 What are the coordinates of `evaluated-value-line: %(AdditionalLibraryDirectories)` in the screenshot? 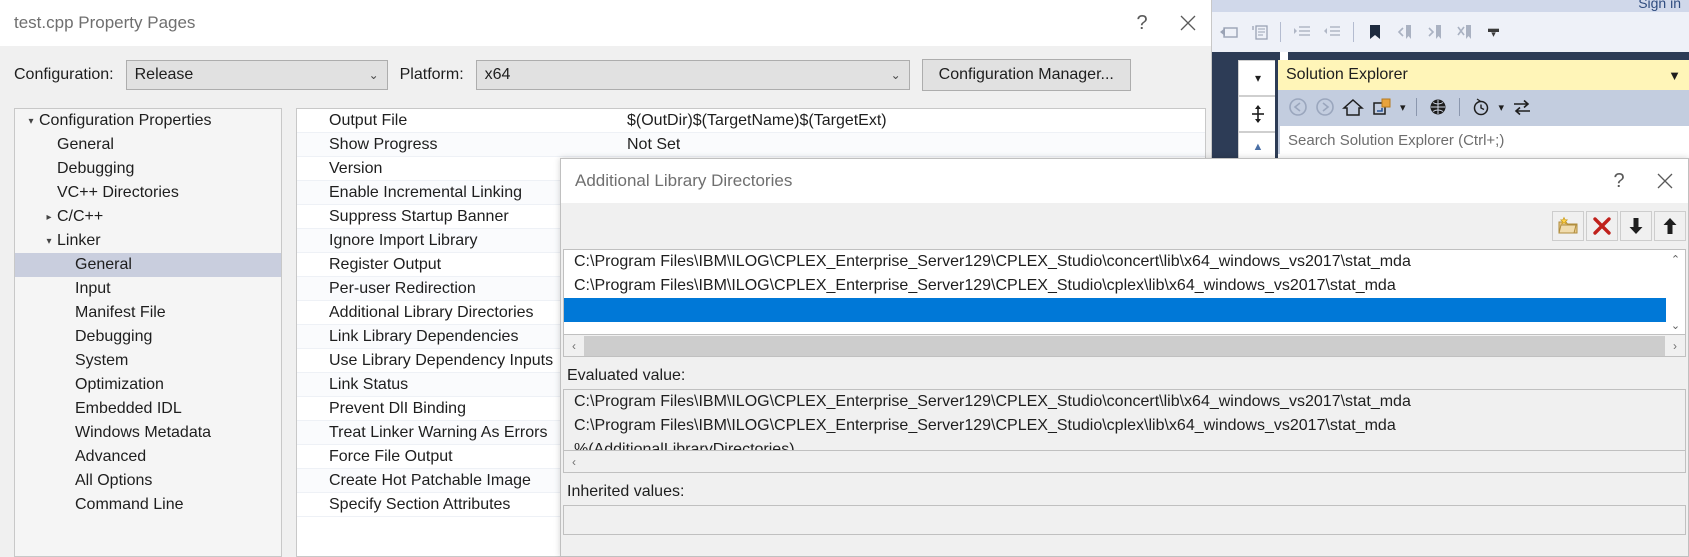 It's located at (684, 446).